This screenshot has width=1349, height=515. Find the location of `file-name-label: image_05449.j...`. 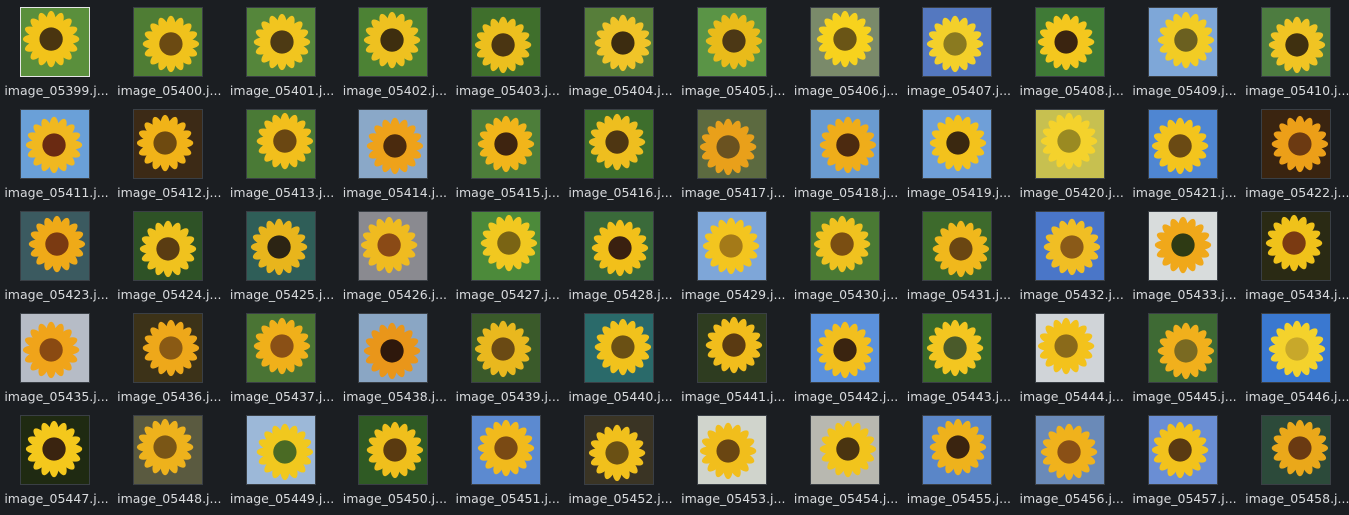

file-name-label: image_05449.j... is located at coordinates (282, 498).